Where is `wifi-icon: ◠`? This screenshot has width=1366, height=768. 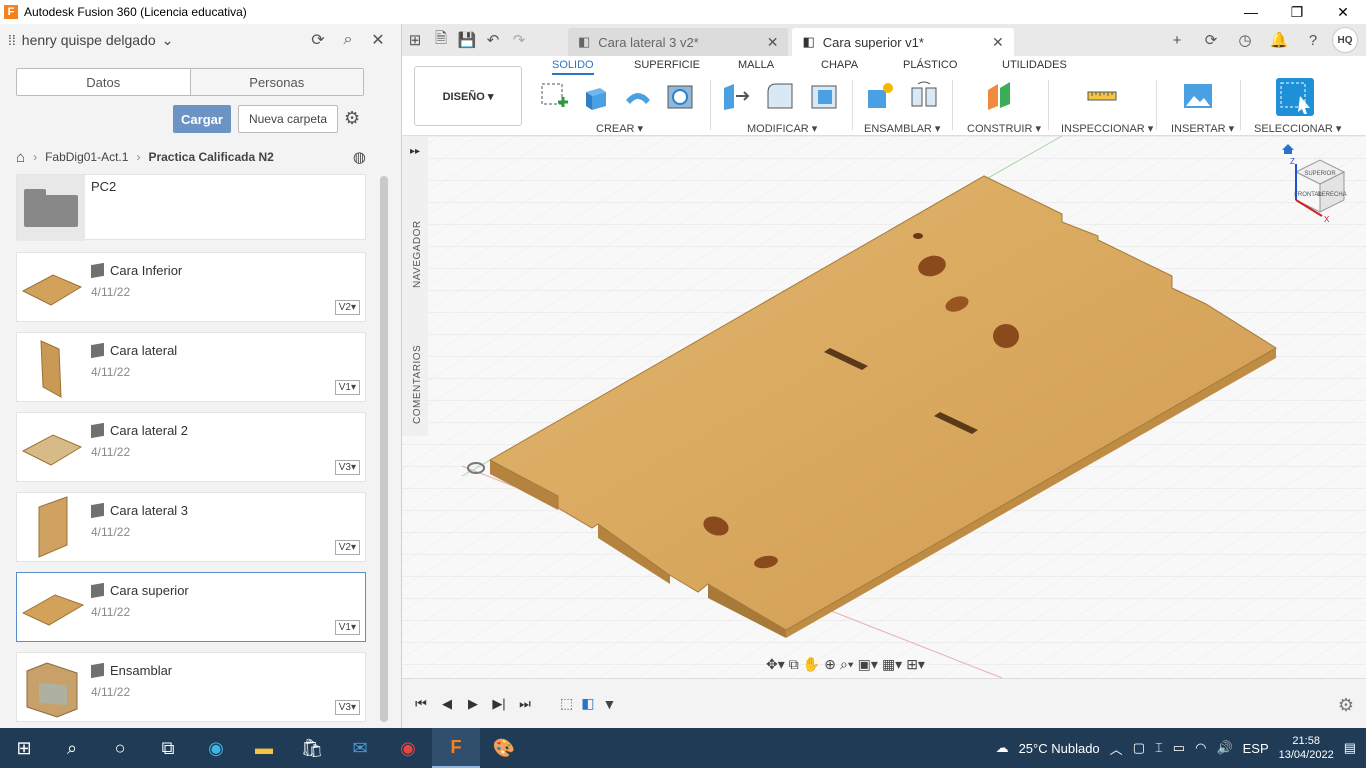
wifi-icon: ◠ is located at coordinates (1200, 748).